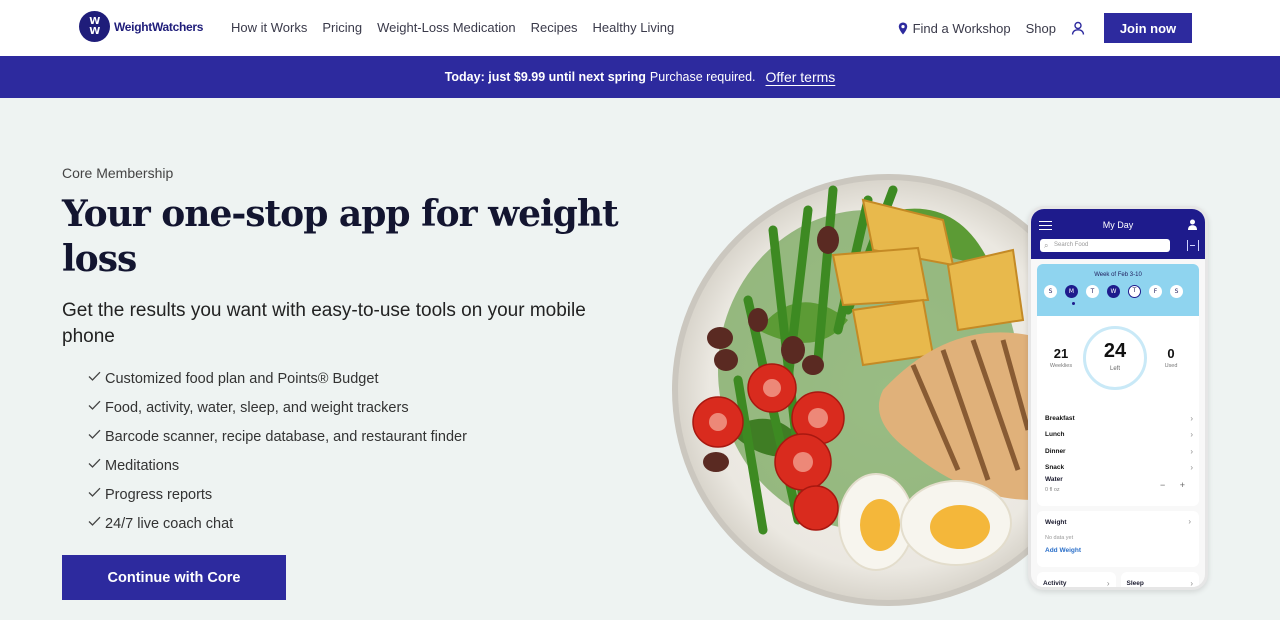 This screenshot has width=1280, height=620. I want to click on week-label: Week of Feb 3-10, so click(1118, 275).